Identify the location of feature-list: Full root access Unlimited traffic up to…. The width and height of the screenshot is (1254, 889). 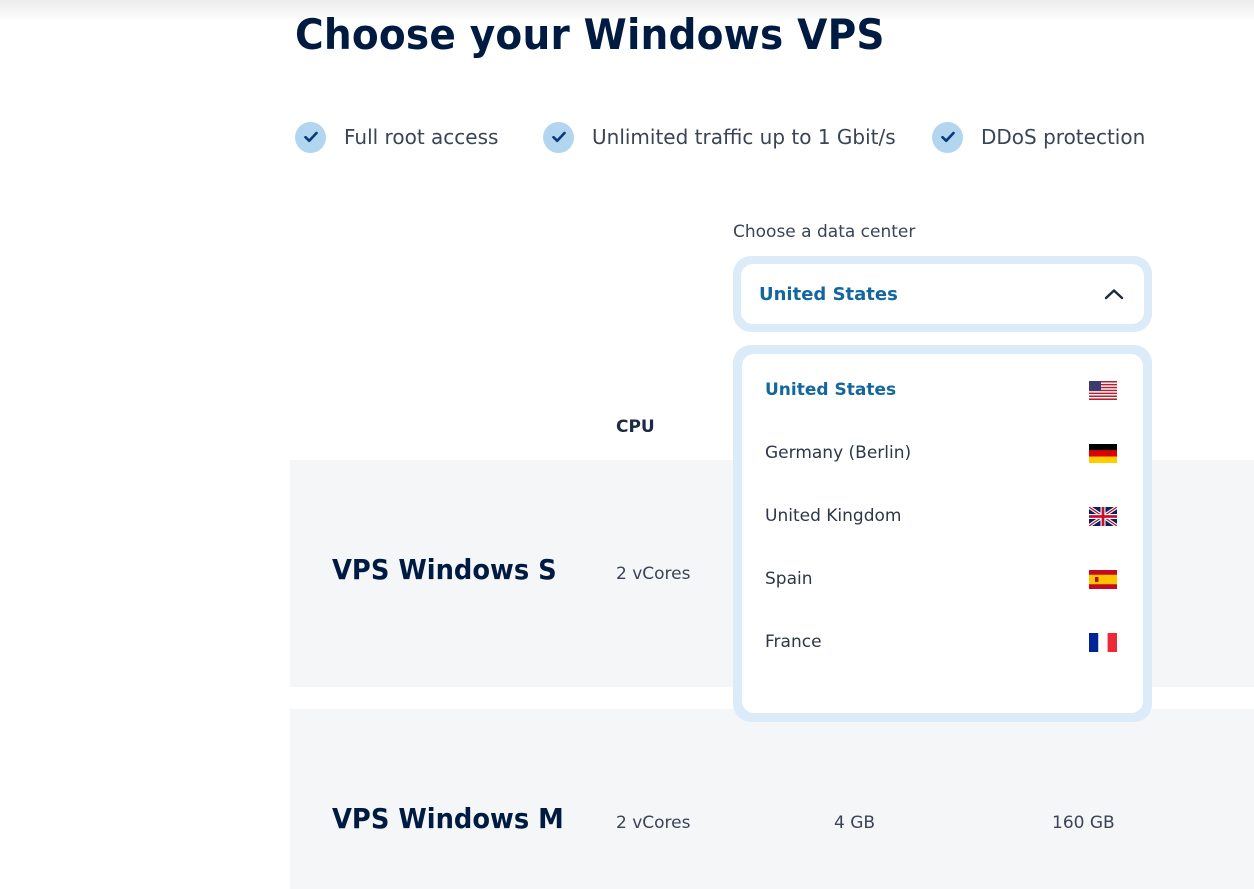
(627, 137).